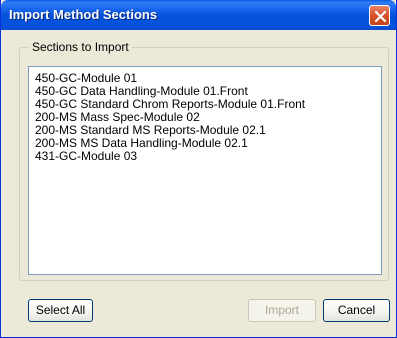  Describe the element at coordinates (60, 310) in the screenshot. I see `select-all-button: Select All` at that location.